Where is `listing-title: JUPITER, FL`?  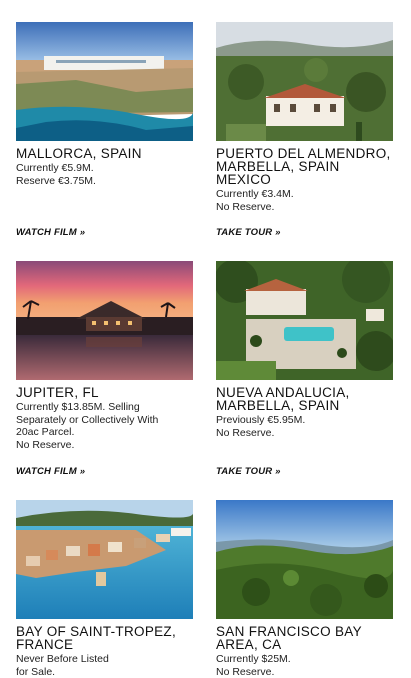
listing-title: JUPITER, FL is located at coordinates (104, 393).